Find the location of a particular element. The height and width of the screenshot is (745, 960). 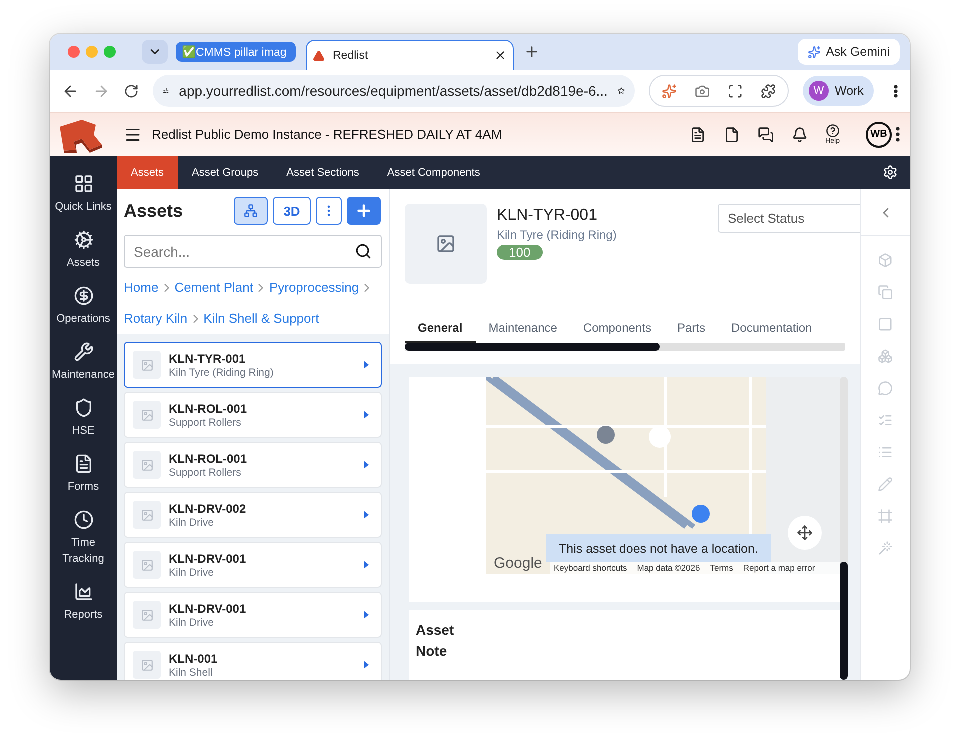

grid-icon is located at coordinates (84, 184).